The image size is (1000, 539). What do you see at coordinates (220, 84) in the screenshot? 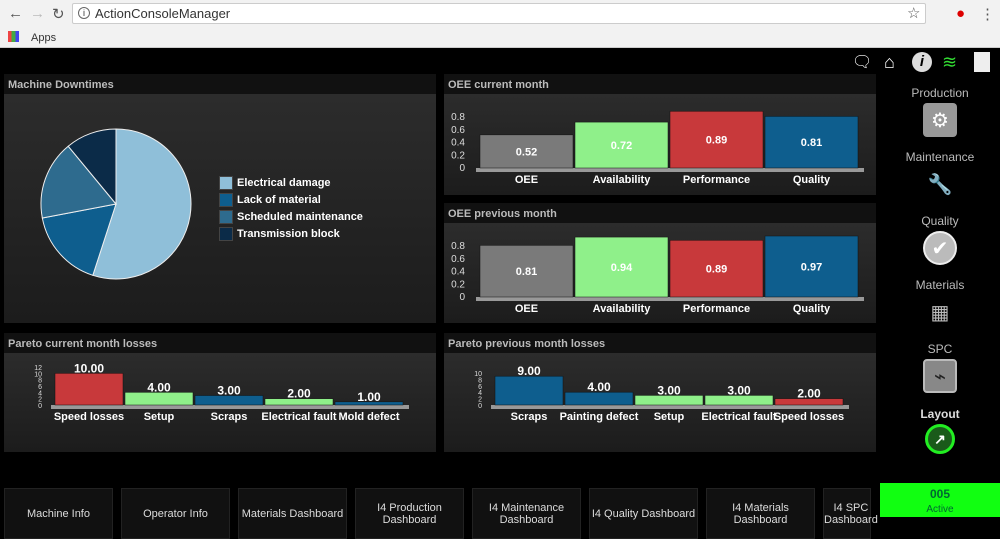
I see `panel-title: Machine Downtimes` at bounding box center [220, 84].